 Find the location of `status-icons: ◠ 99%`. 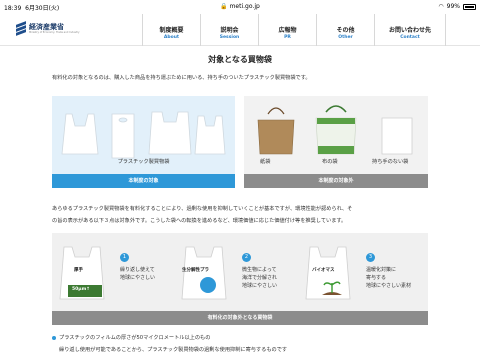

status-icons: ◠ 99% is located at coordinates (457, 6).